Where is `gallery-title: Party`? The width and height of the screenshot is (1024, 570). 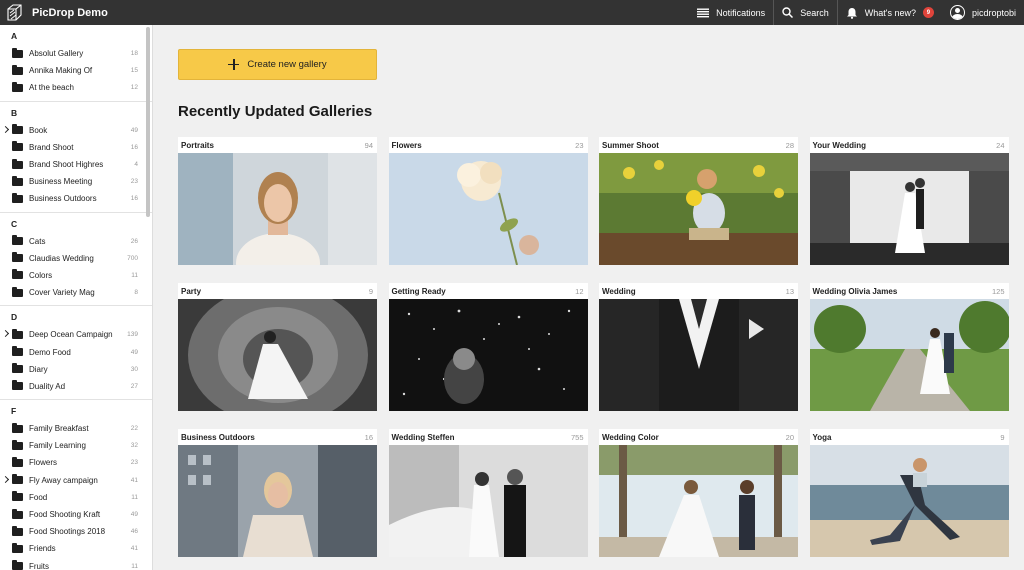 gallery-title: Party is located at coordinates (191, 291).